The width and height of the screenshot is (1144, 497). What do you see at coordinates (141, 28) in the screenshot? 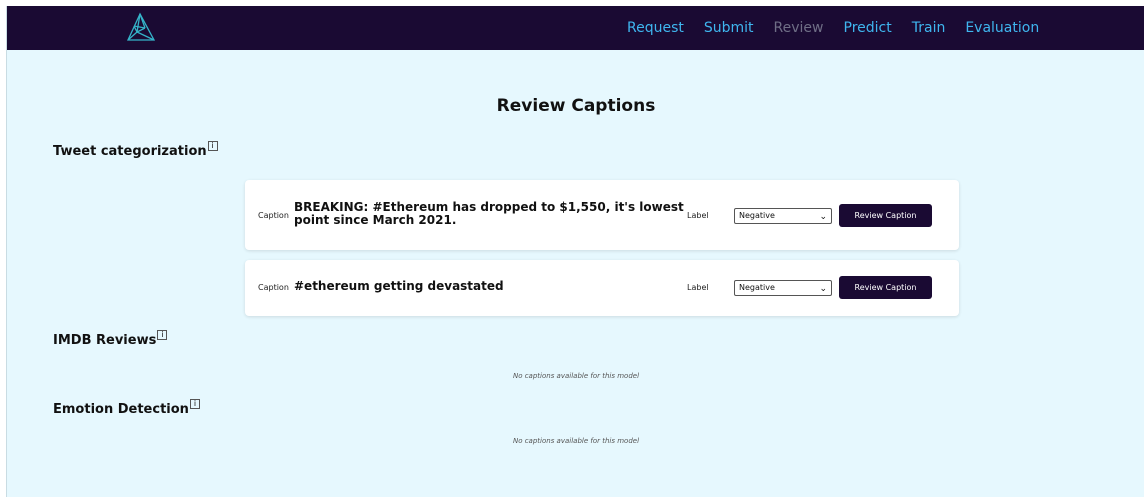
I see `triangle-network-logo-icon` at bounding box center [141, 28].